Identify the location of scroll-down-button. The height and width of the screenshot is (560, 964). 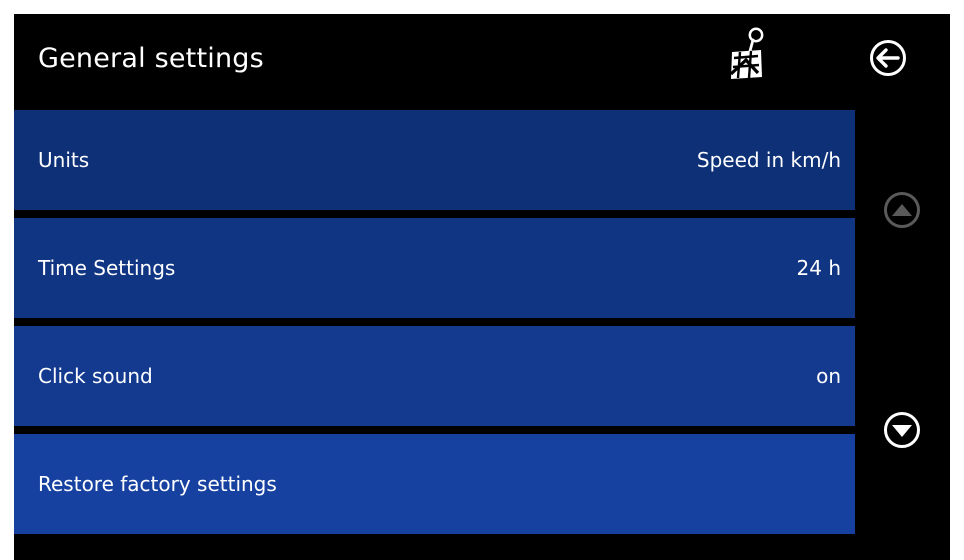
(902, 430).